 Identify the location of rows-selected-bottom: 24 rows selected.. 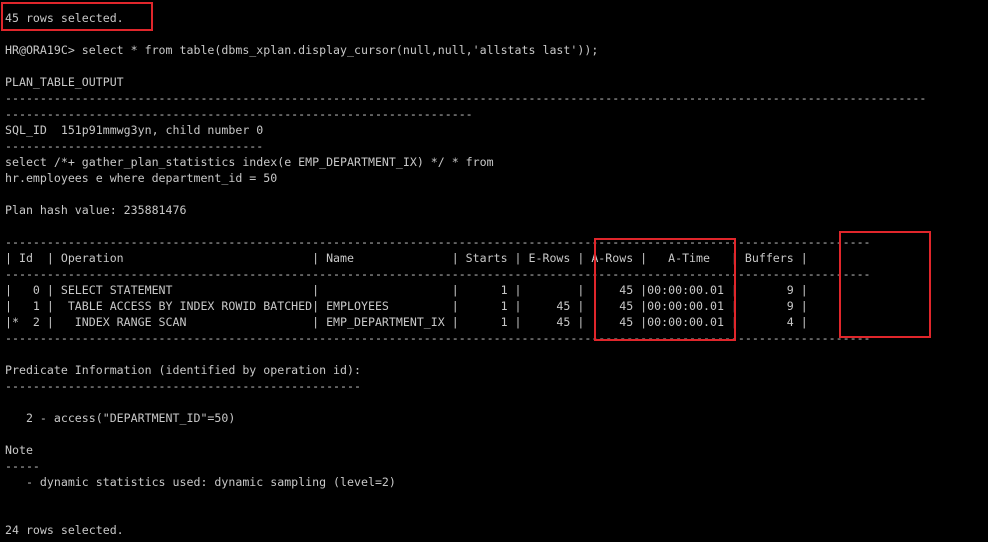
(64, 530).